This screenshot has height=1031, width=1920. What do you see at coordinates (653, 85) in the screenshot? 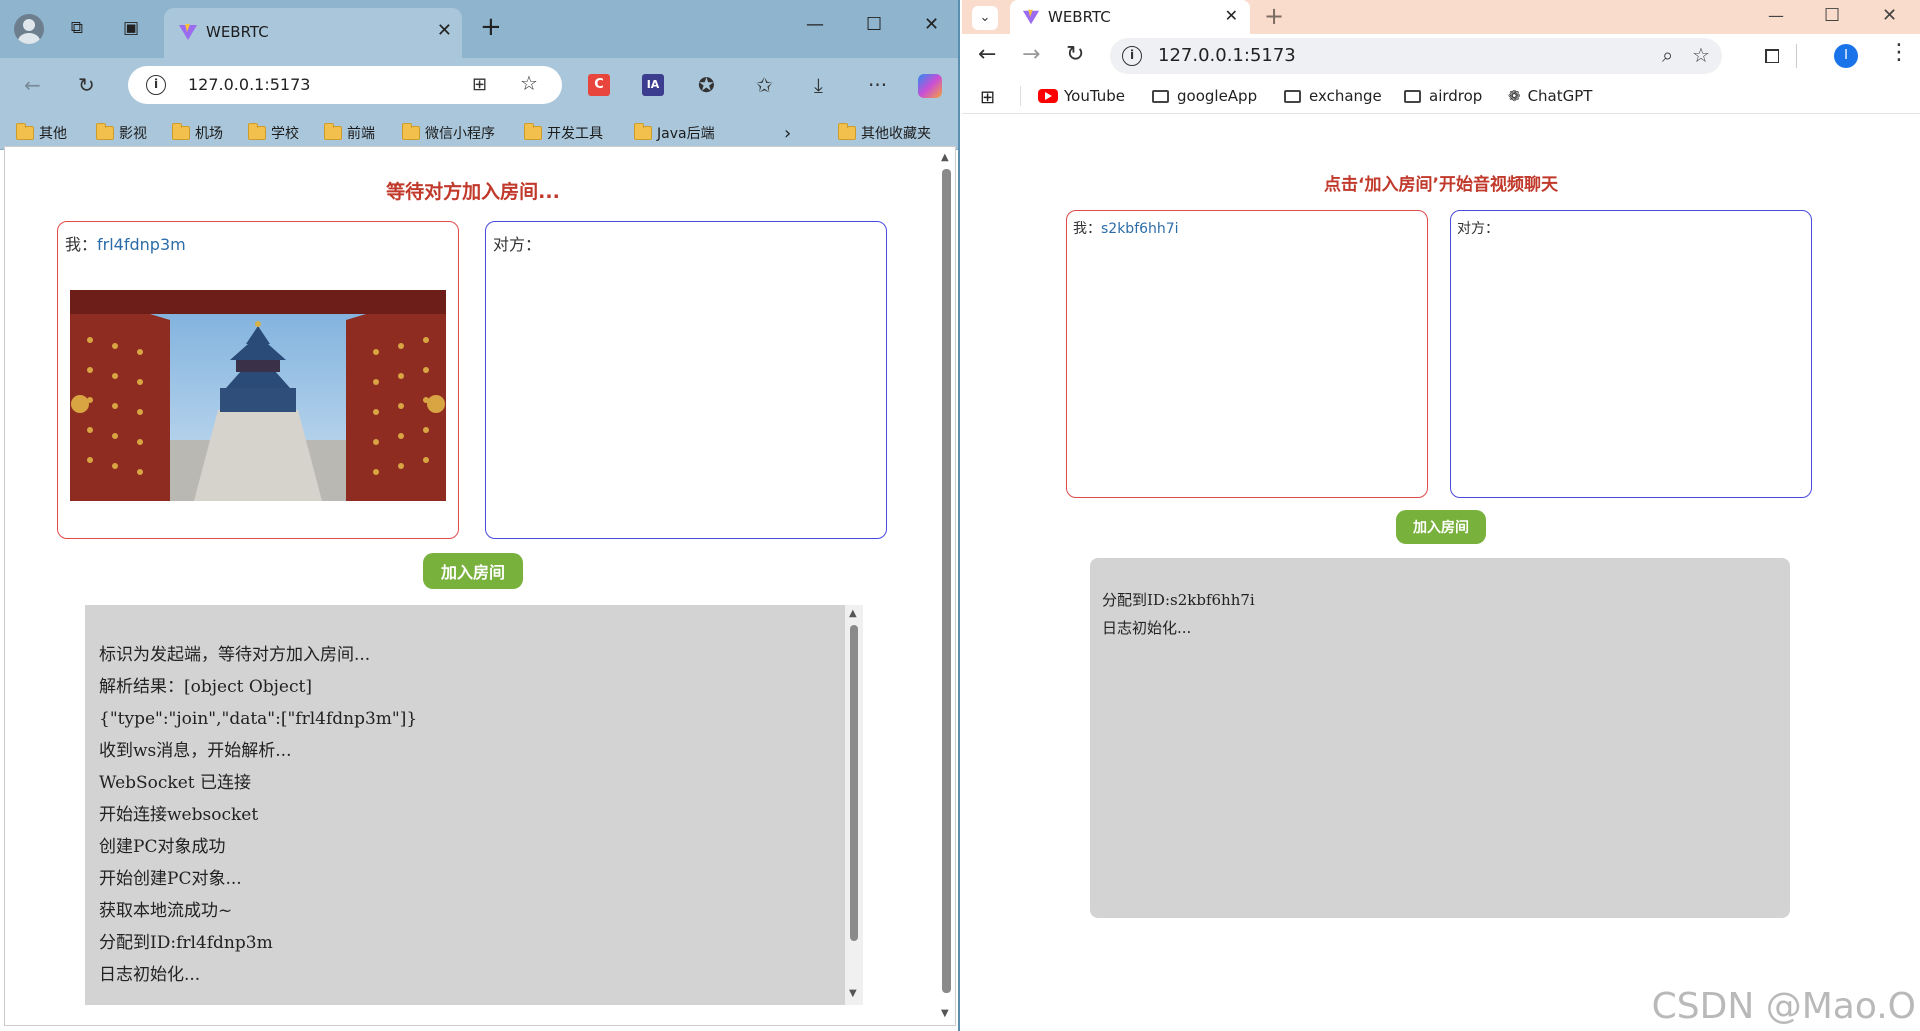
I see `extension-ia-icon: IA` at bounding box center [653, 85].